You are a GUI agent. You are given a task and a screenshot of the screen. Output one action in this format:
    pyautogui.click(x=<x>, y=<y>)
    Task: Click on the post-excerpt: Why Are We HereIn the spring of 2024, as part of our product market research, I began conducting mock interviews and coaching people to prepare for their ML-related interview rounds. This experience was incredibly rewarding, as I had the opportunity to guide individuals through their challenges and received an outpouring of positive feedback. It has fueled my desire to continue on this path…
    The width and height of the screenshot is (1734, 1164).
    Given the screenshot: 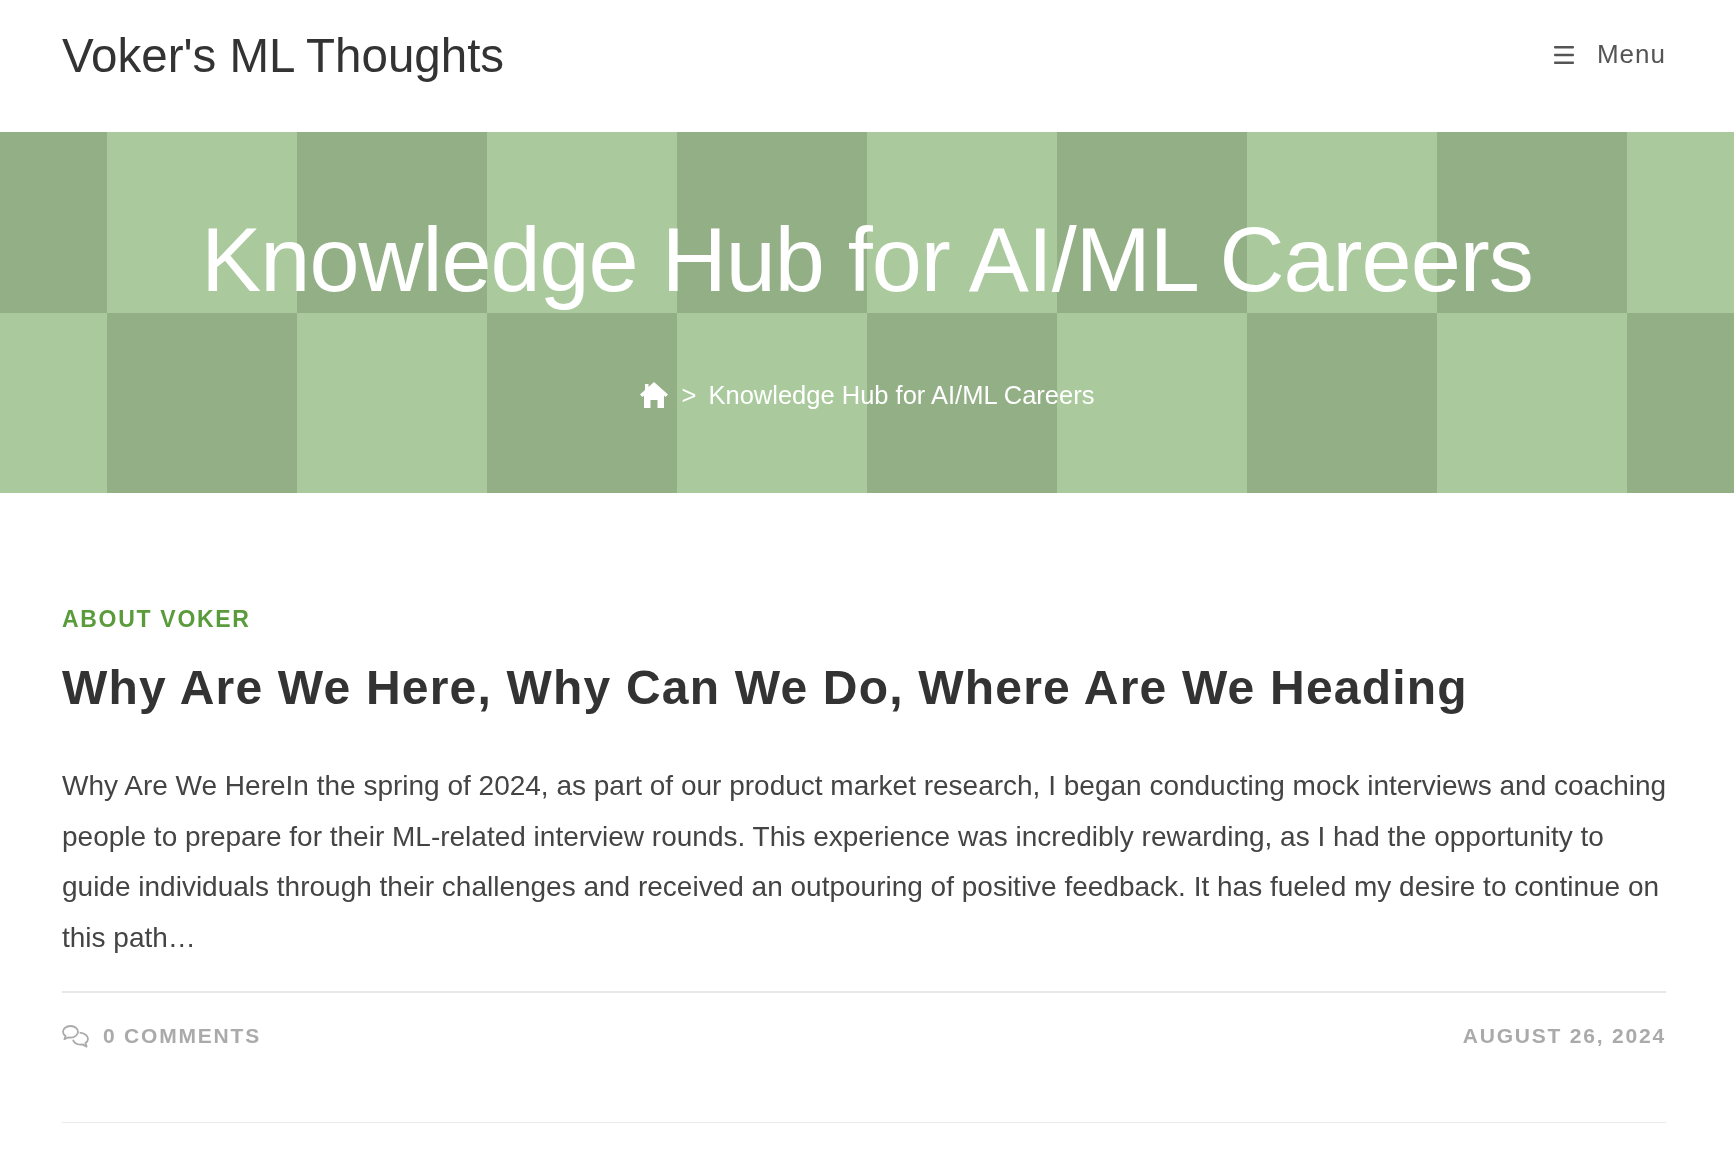 What is the action you would take?
    pyautogui.click(x=865, y=862)
    